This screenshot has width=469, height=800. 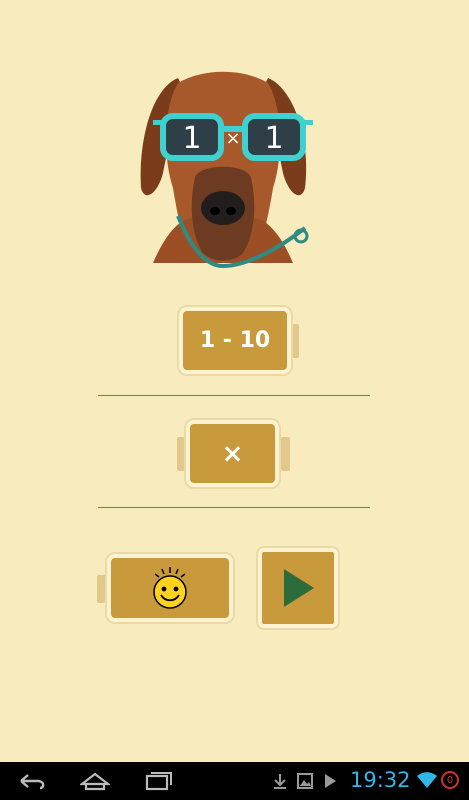 What do you see at coordinates (273, 138) in the screenshot?
I see `logo-right-number: 1` at bounding box center [273, 138].